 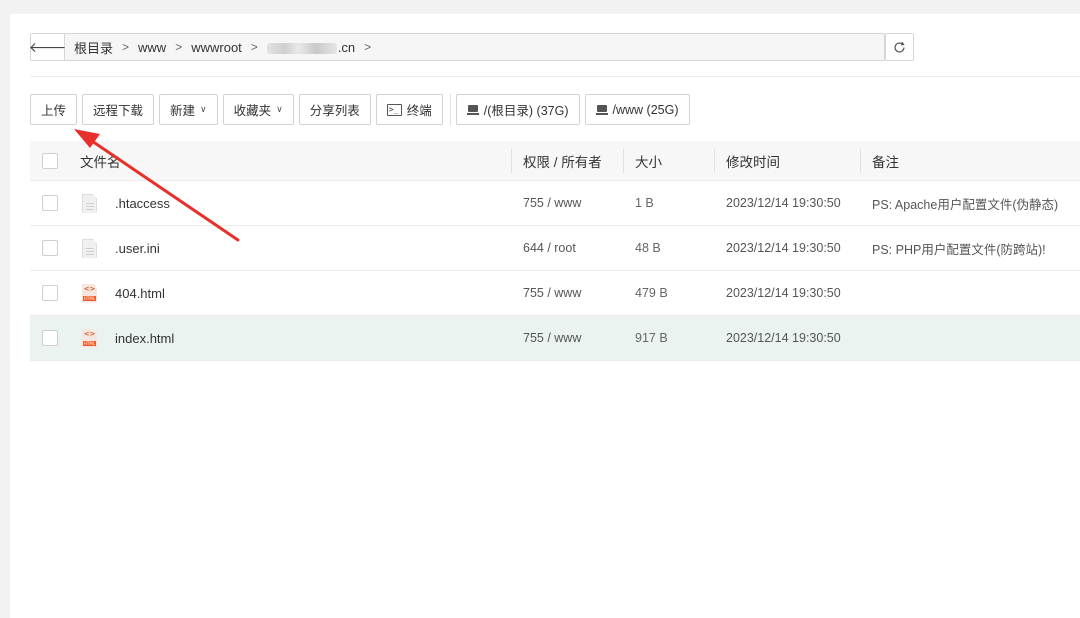 What do you see at coordinates (137, 248) in the screenshot?
I see `file-name: .user.ini` at bounding box center [137, 248].